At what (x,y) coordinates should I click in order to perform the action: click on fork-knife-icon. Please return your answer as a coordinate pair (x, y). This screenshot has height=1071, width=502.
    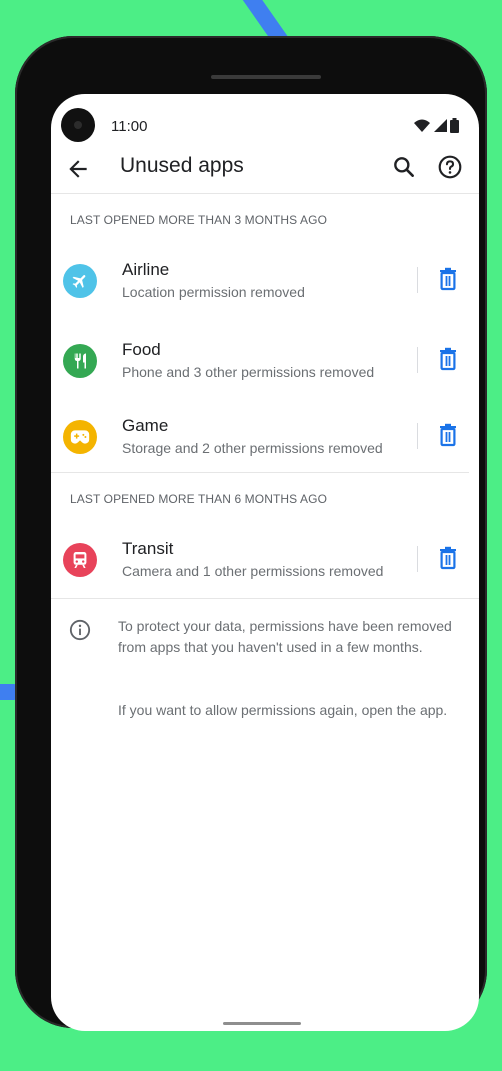
    Looking at the image, I should click on (80, 361).